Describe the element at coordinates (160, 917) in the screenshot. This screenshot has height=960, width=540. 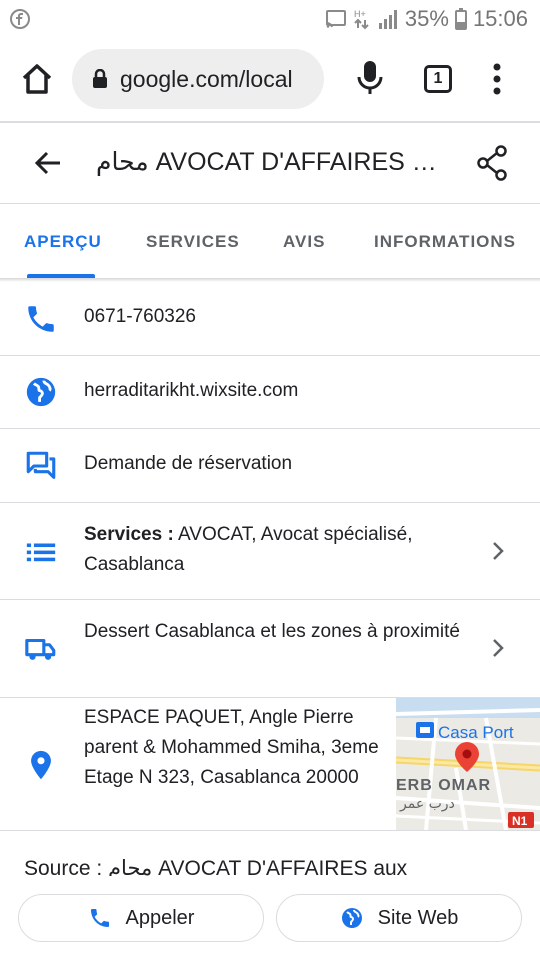
I see `call-label: Appeler` at that location.